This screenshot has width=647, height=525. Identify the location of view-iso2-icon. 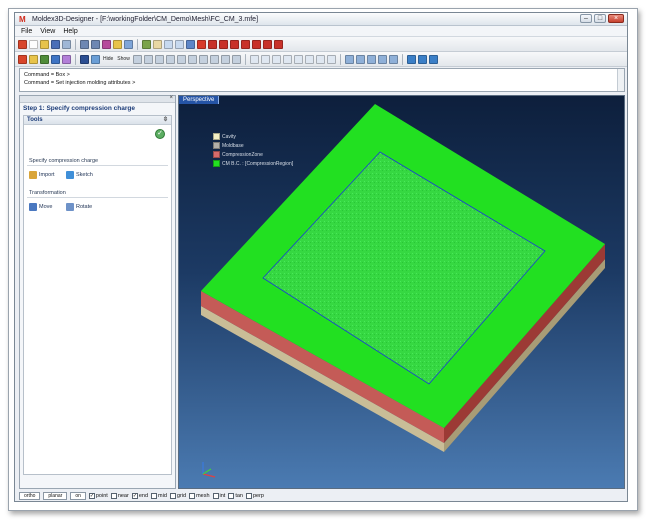
(278, 44).